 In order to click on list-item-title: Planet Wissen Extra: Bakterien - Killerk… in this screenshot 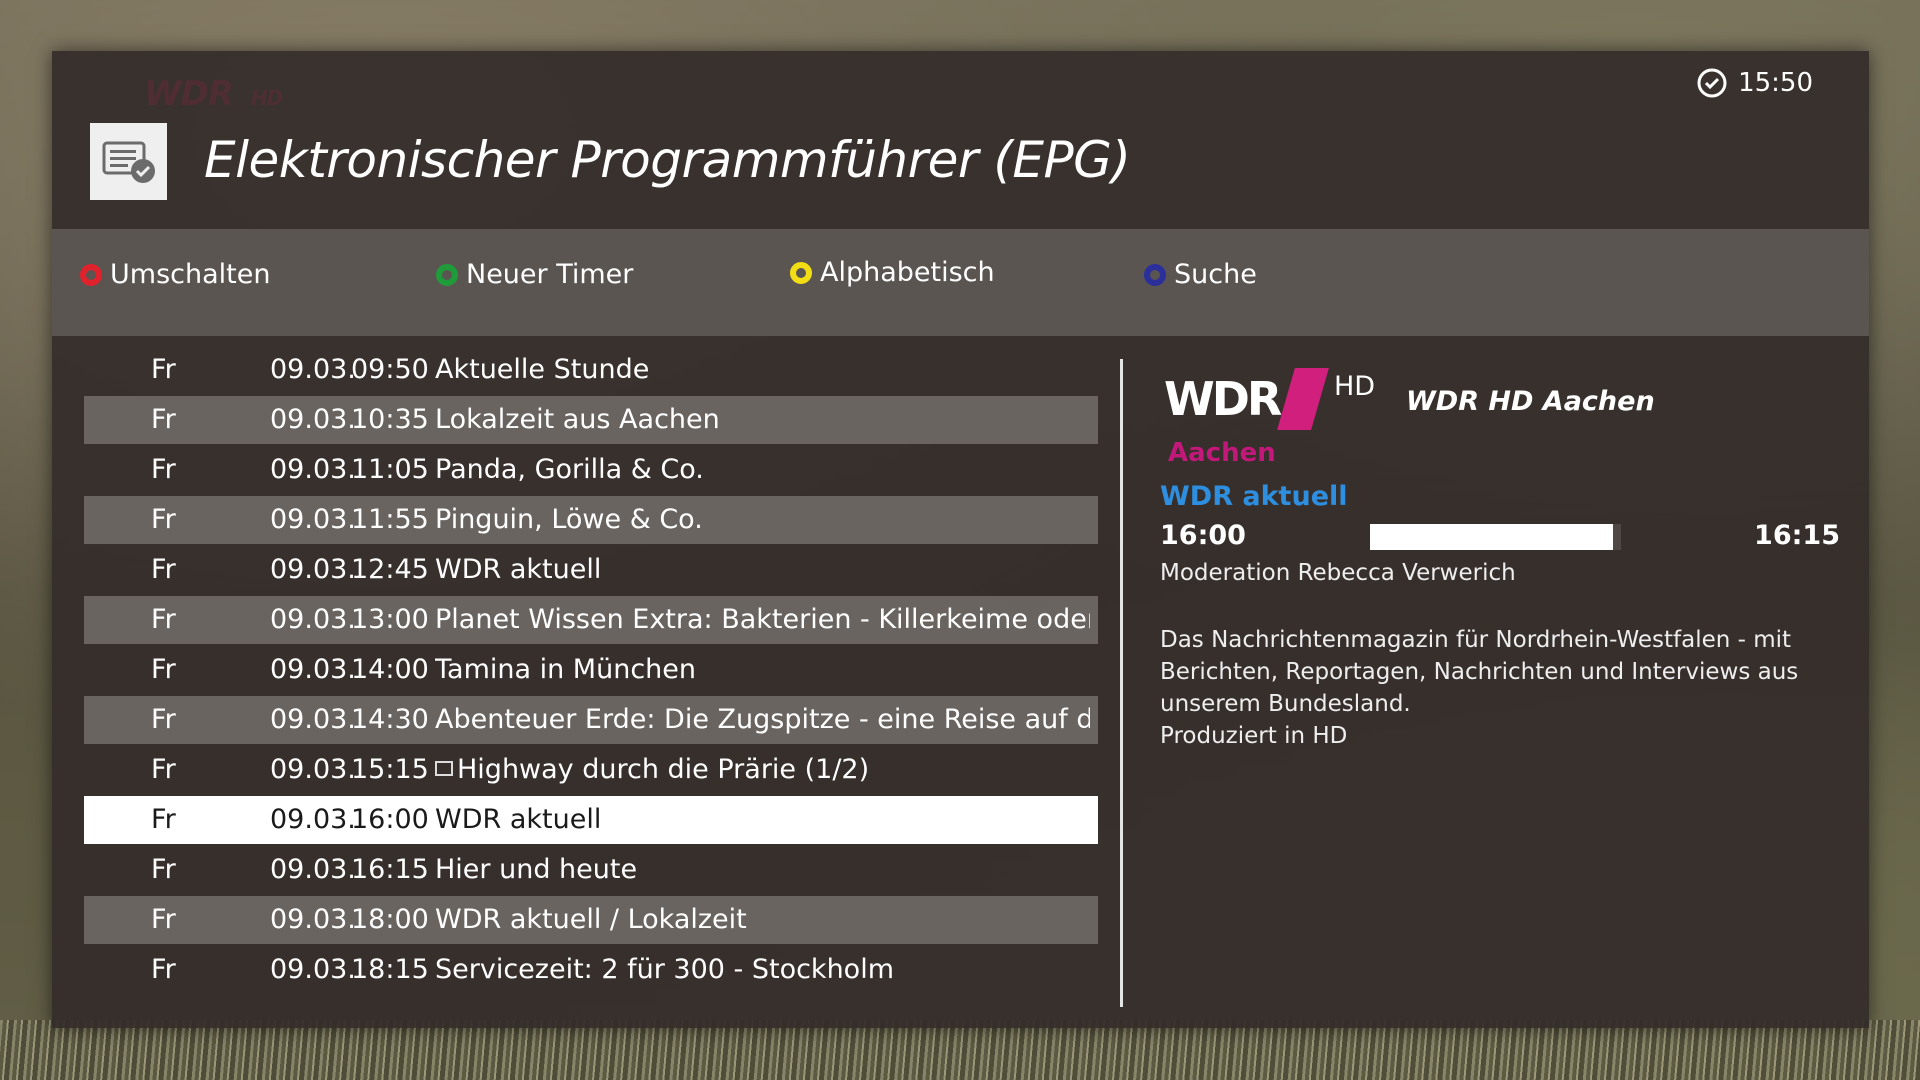, I will do `click(762, 619)`.